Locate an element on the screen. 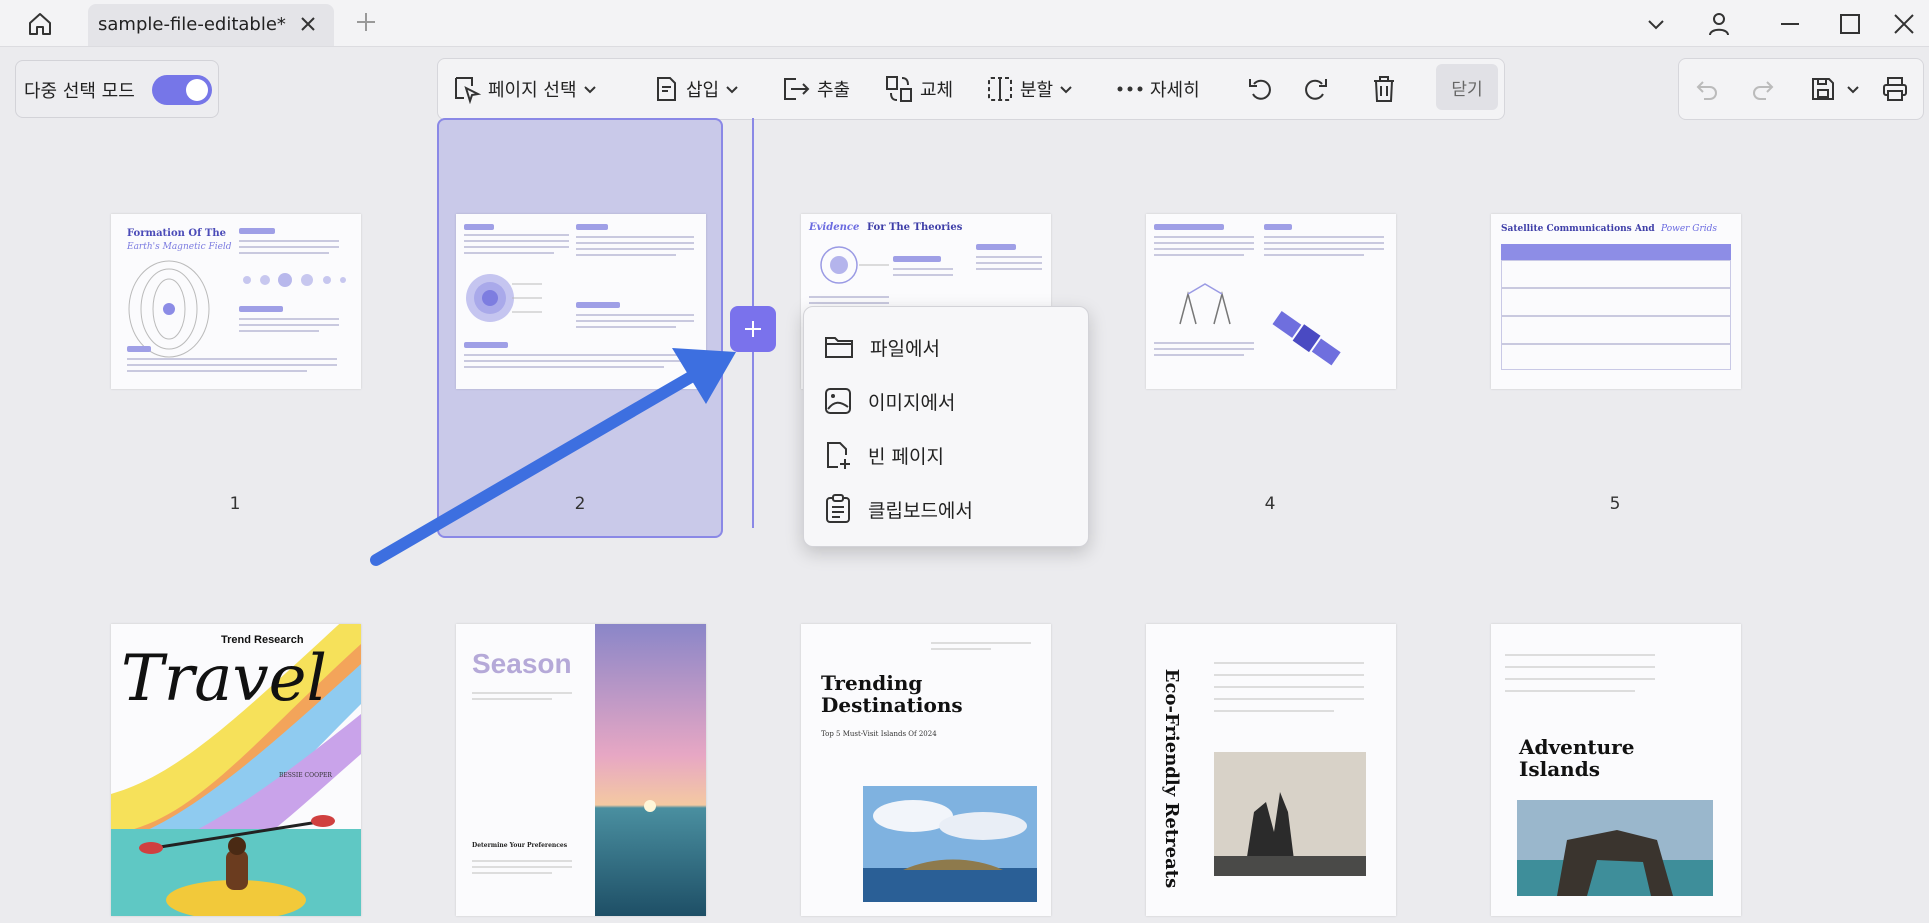 This screenshot has height=923, width=1929. from-file-label: 파일에서 is located at coordinates (905, 348).